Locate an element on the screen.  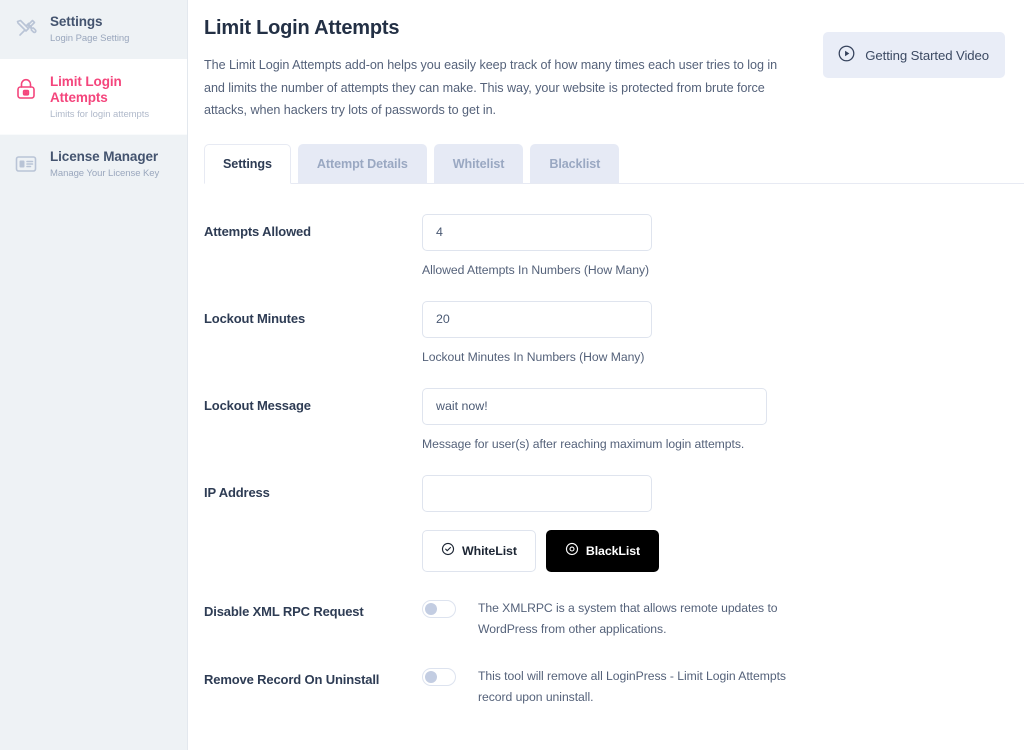
tab-settings-label: Settings is located at coordinates (247, 163).